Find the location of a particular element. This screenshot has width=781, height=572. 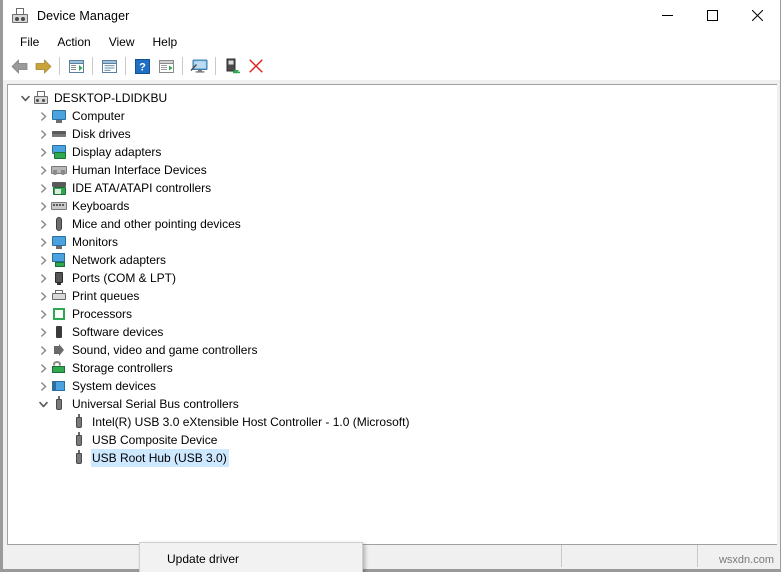

tree-row-storage-controllers: Storage controllers is located at coordinates (392, 368).